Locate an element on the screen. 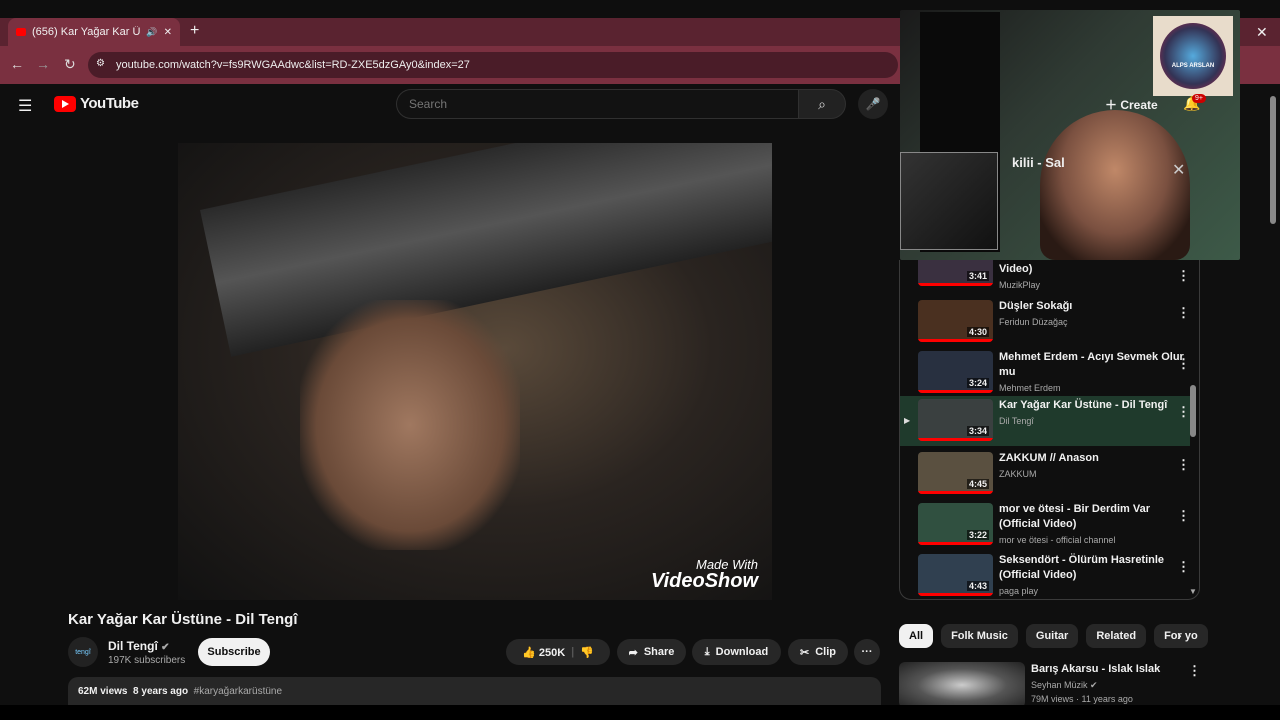  podcast-logo-badge: ALPS ARSLAN is located at coordinates (1193, 56).